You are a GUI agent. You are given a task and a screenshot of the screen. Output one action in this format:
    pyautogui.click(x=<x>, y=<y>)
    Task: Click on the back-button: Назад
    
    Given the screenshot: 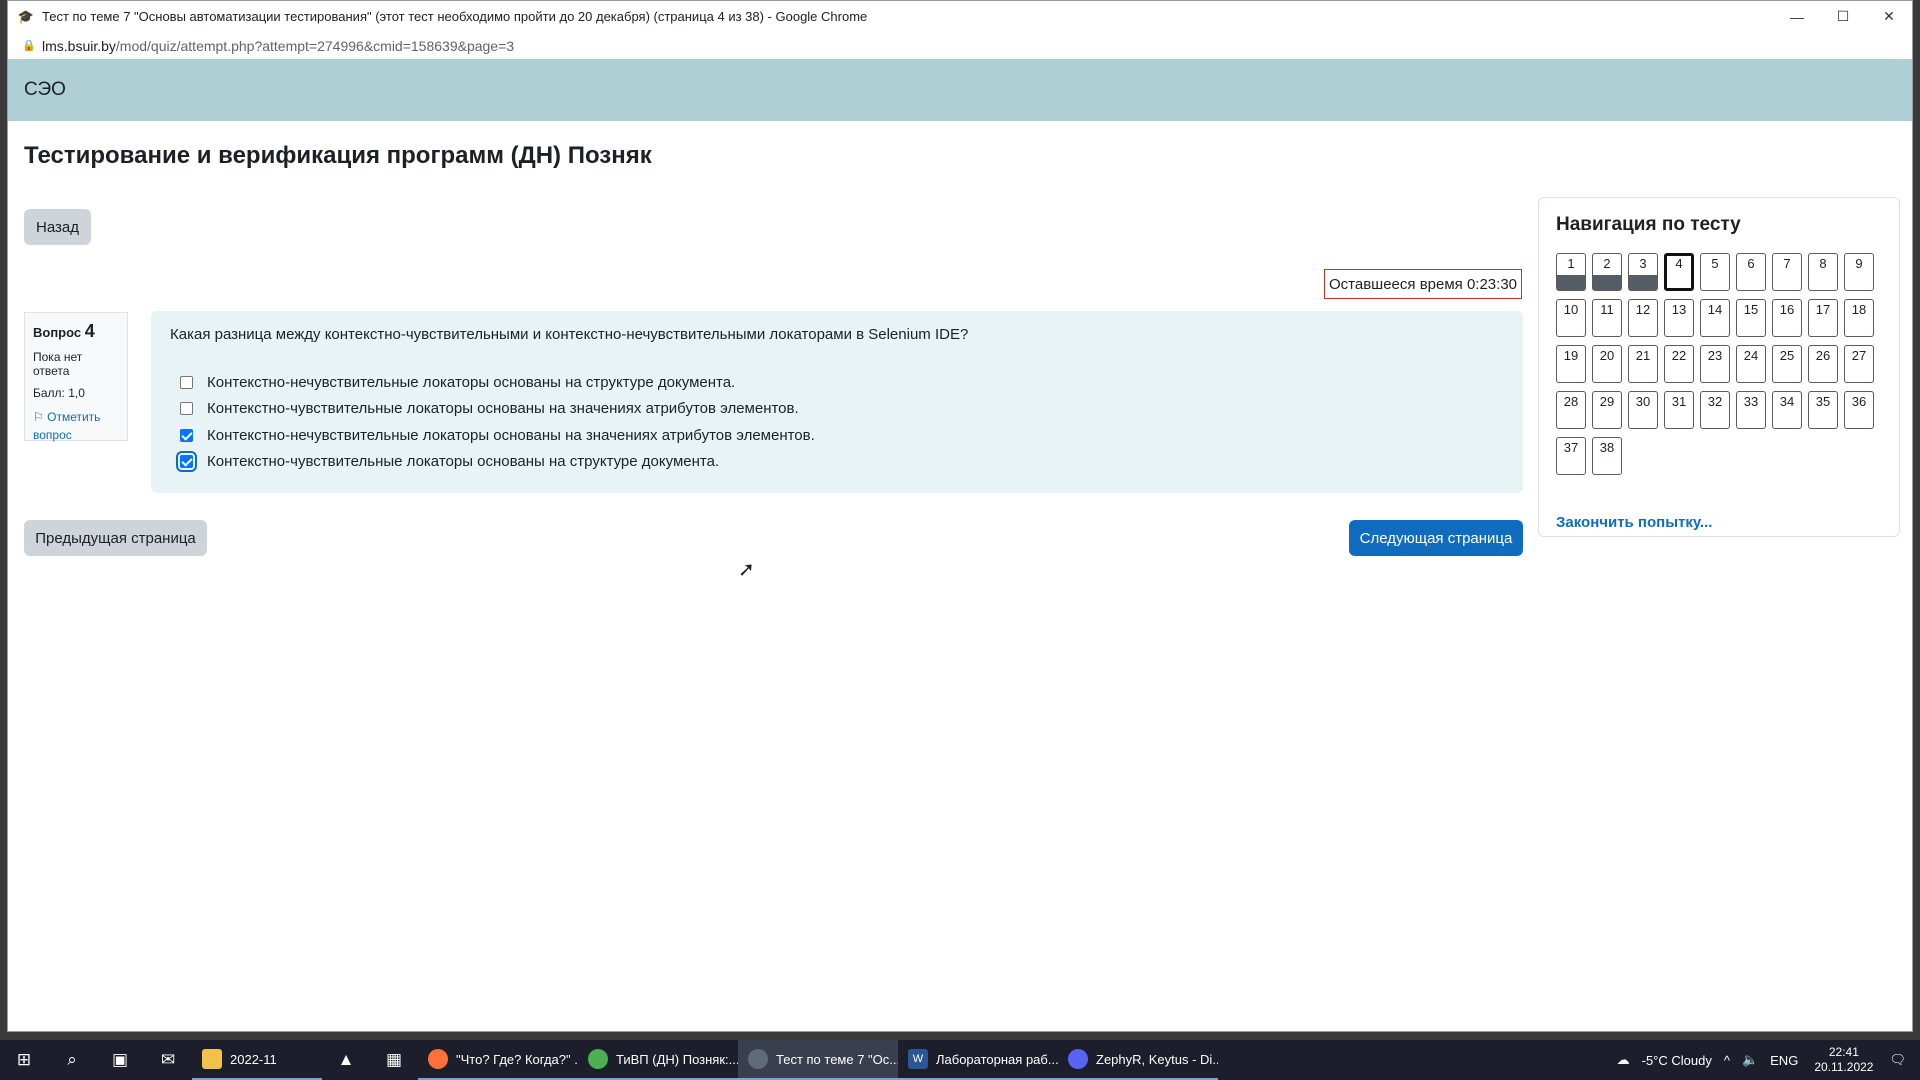 What is the action you would take?
    pyautogui.click(x=57, y=227)
    